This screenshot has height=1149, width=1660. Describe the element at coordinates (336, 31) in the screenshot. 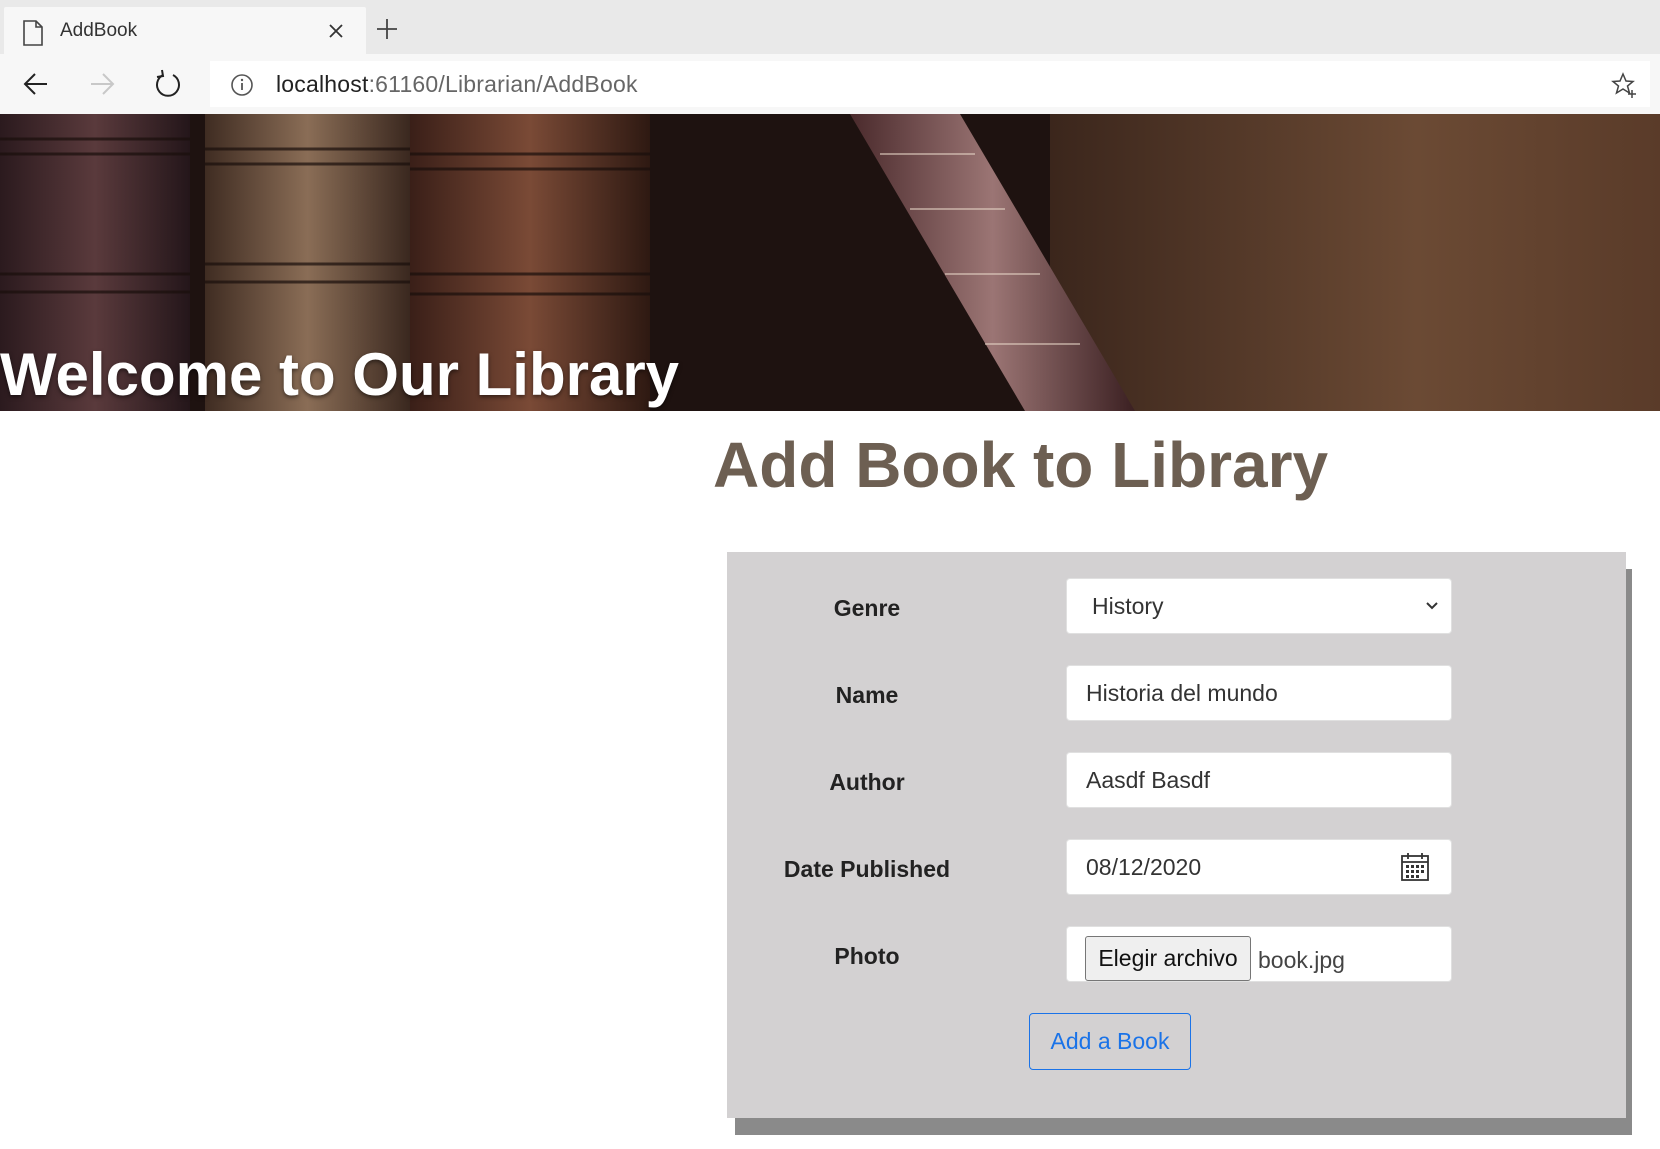

I see `close-icon` at that location.